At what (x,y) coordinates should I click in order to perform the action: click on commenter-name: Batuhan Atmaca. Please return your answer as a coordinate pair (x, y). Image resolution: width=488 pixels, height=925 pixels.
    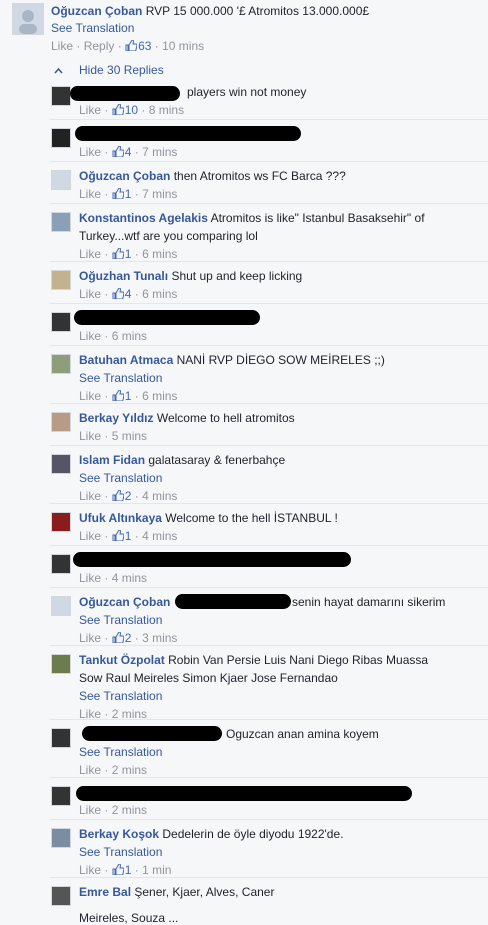
    Looking at the image, I should click on (126, 360).